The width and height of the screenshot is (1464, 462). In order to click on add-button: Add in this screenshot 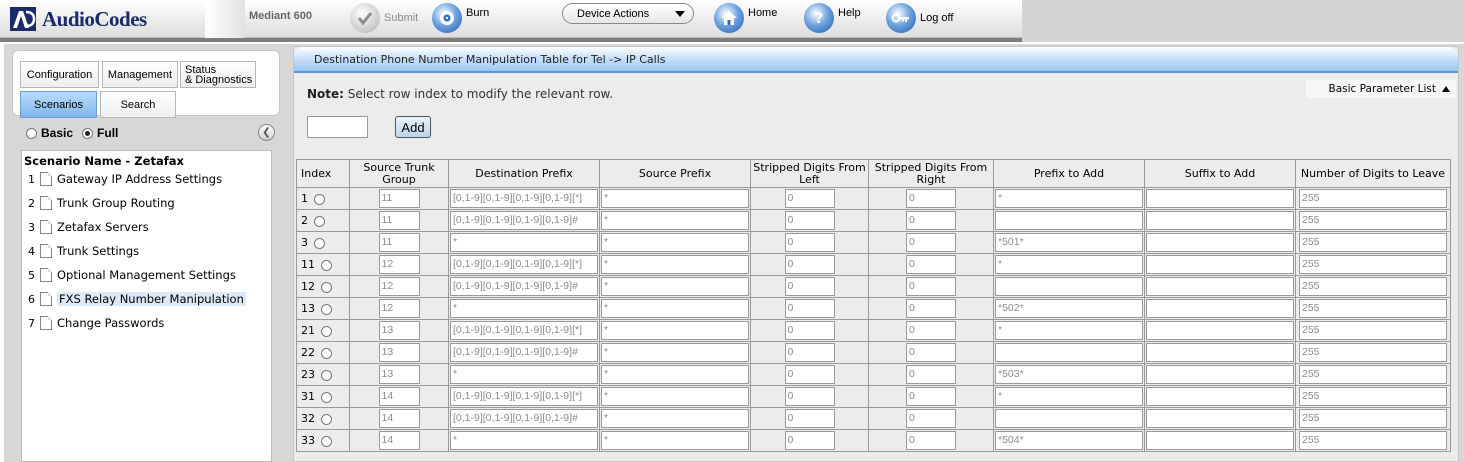, I will do `click(413, 127)`.